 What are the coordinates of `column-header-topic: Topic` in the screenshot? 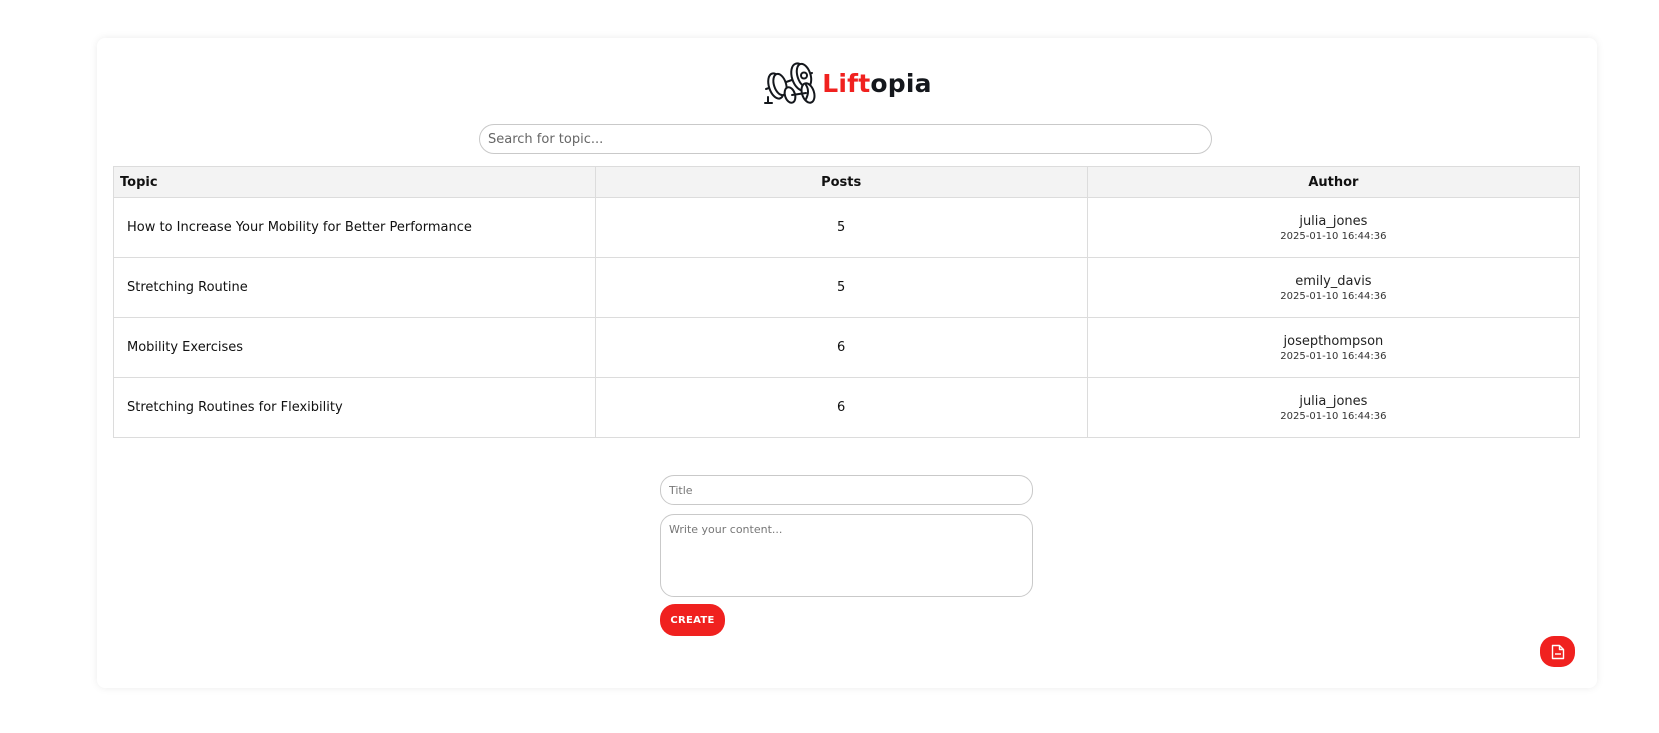 It's located at (354, 182).